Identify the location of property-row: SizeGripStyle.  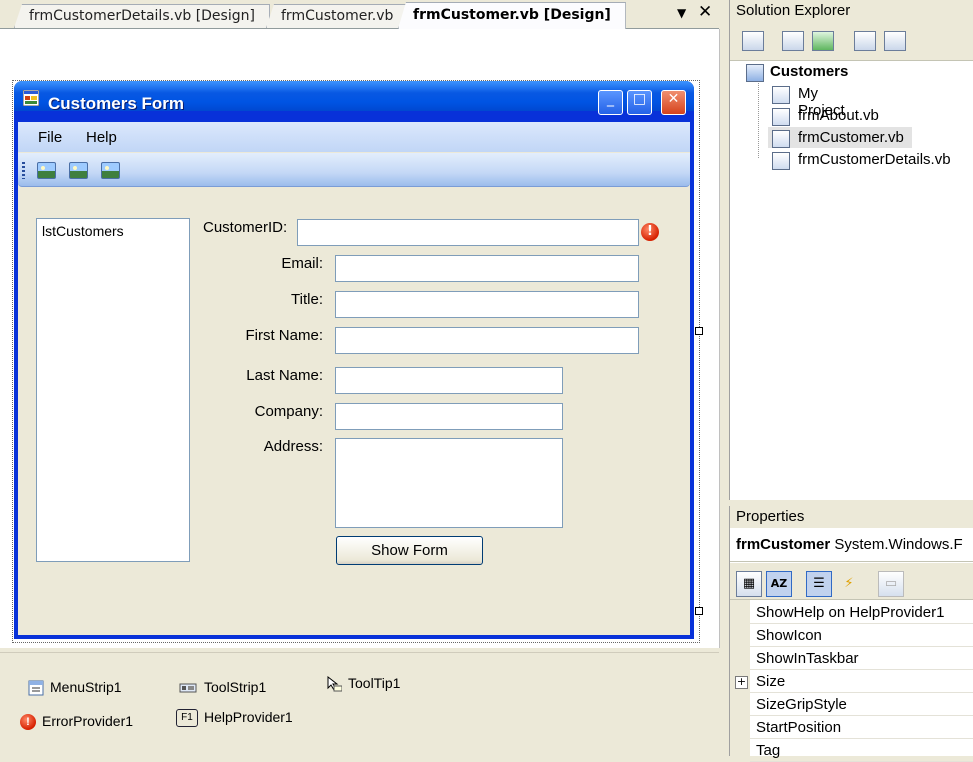
(861, 704).